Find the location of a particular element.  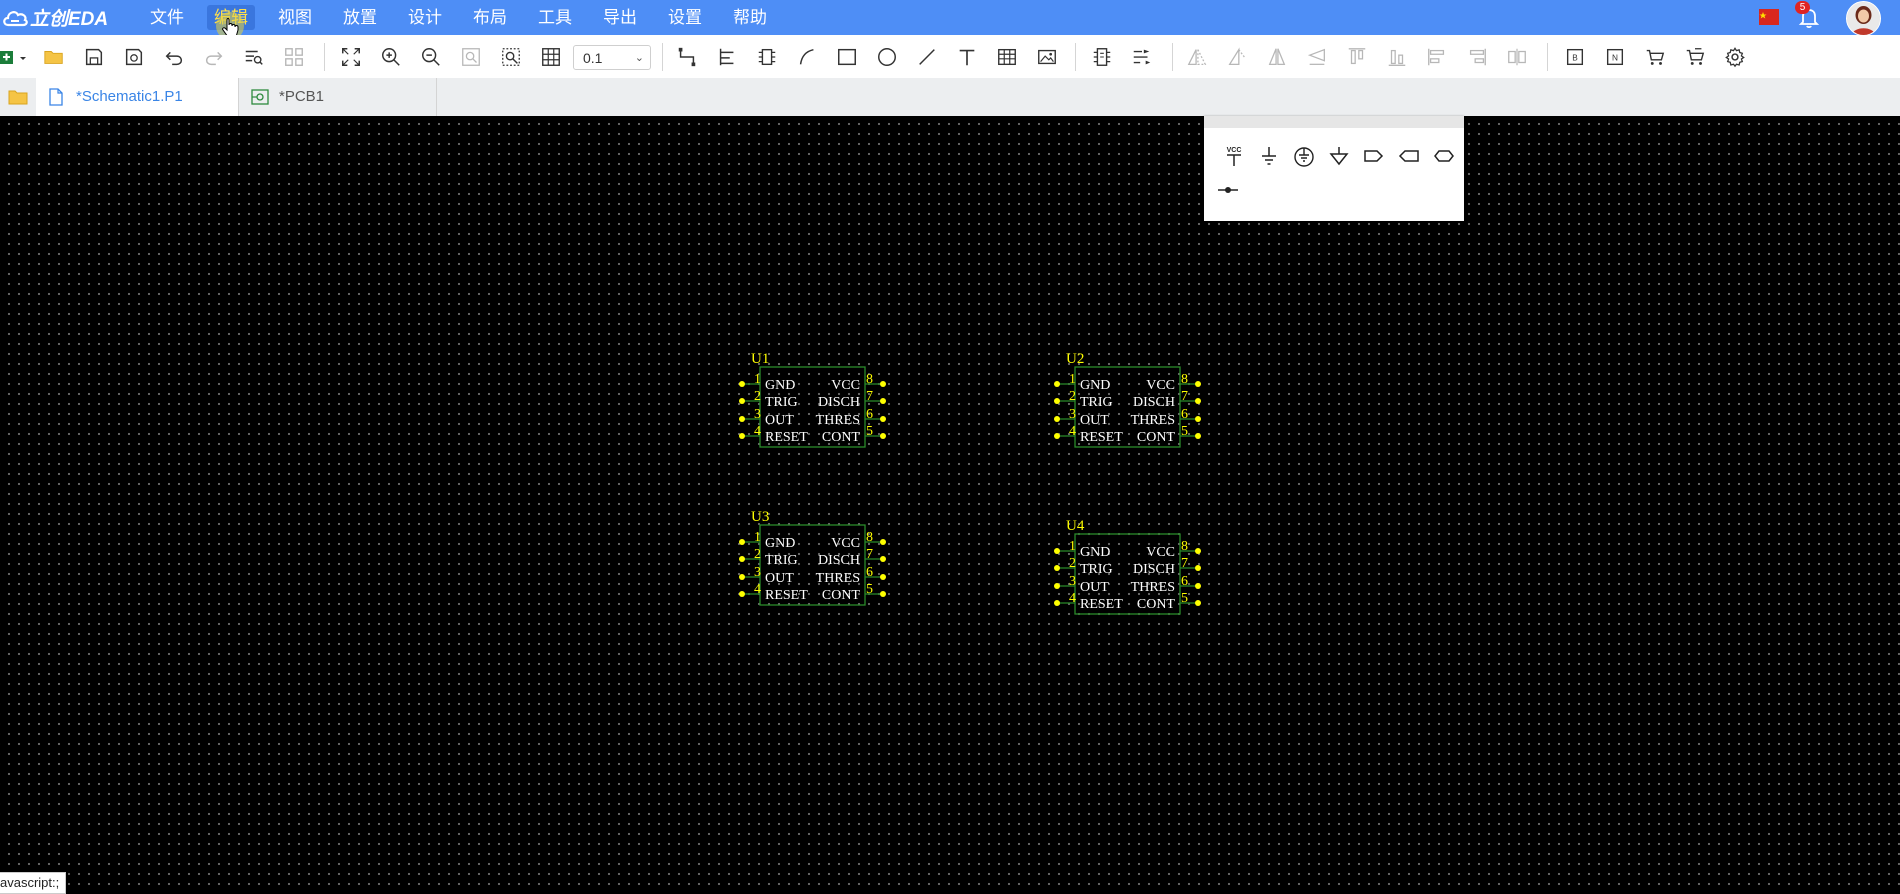

text-button is located at coordinates (967, 57).